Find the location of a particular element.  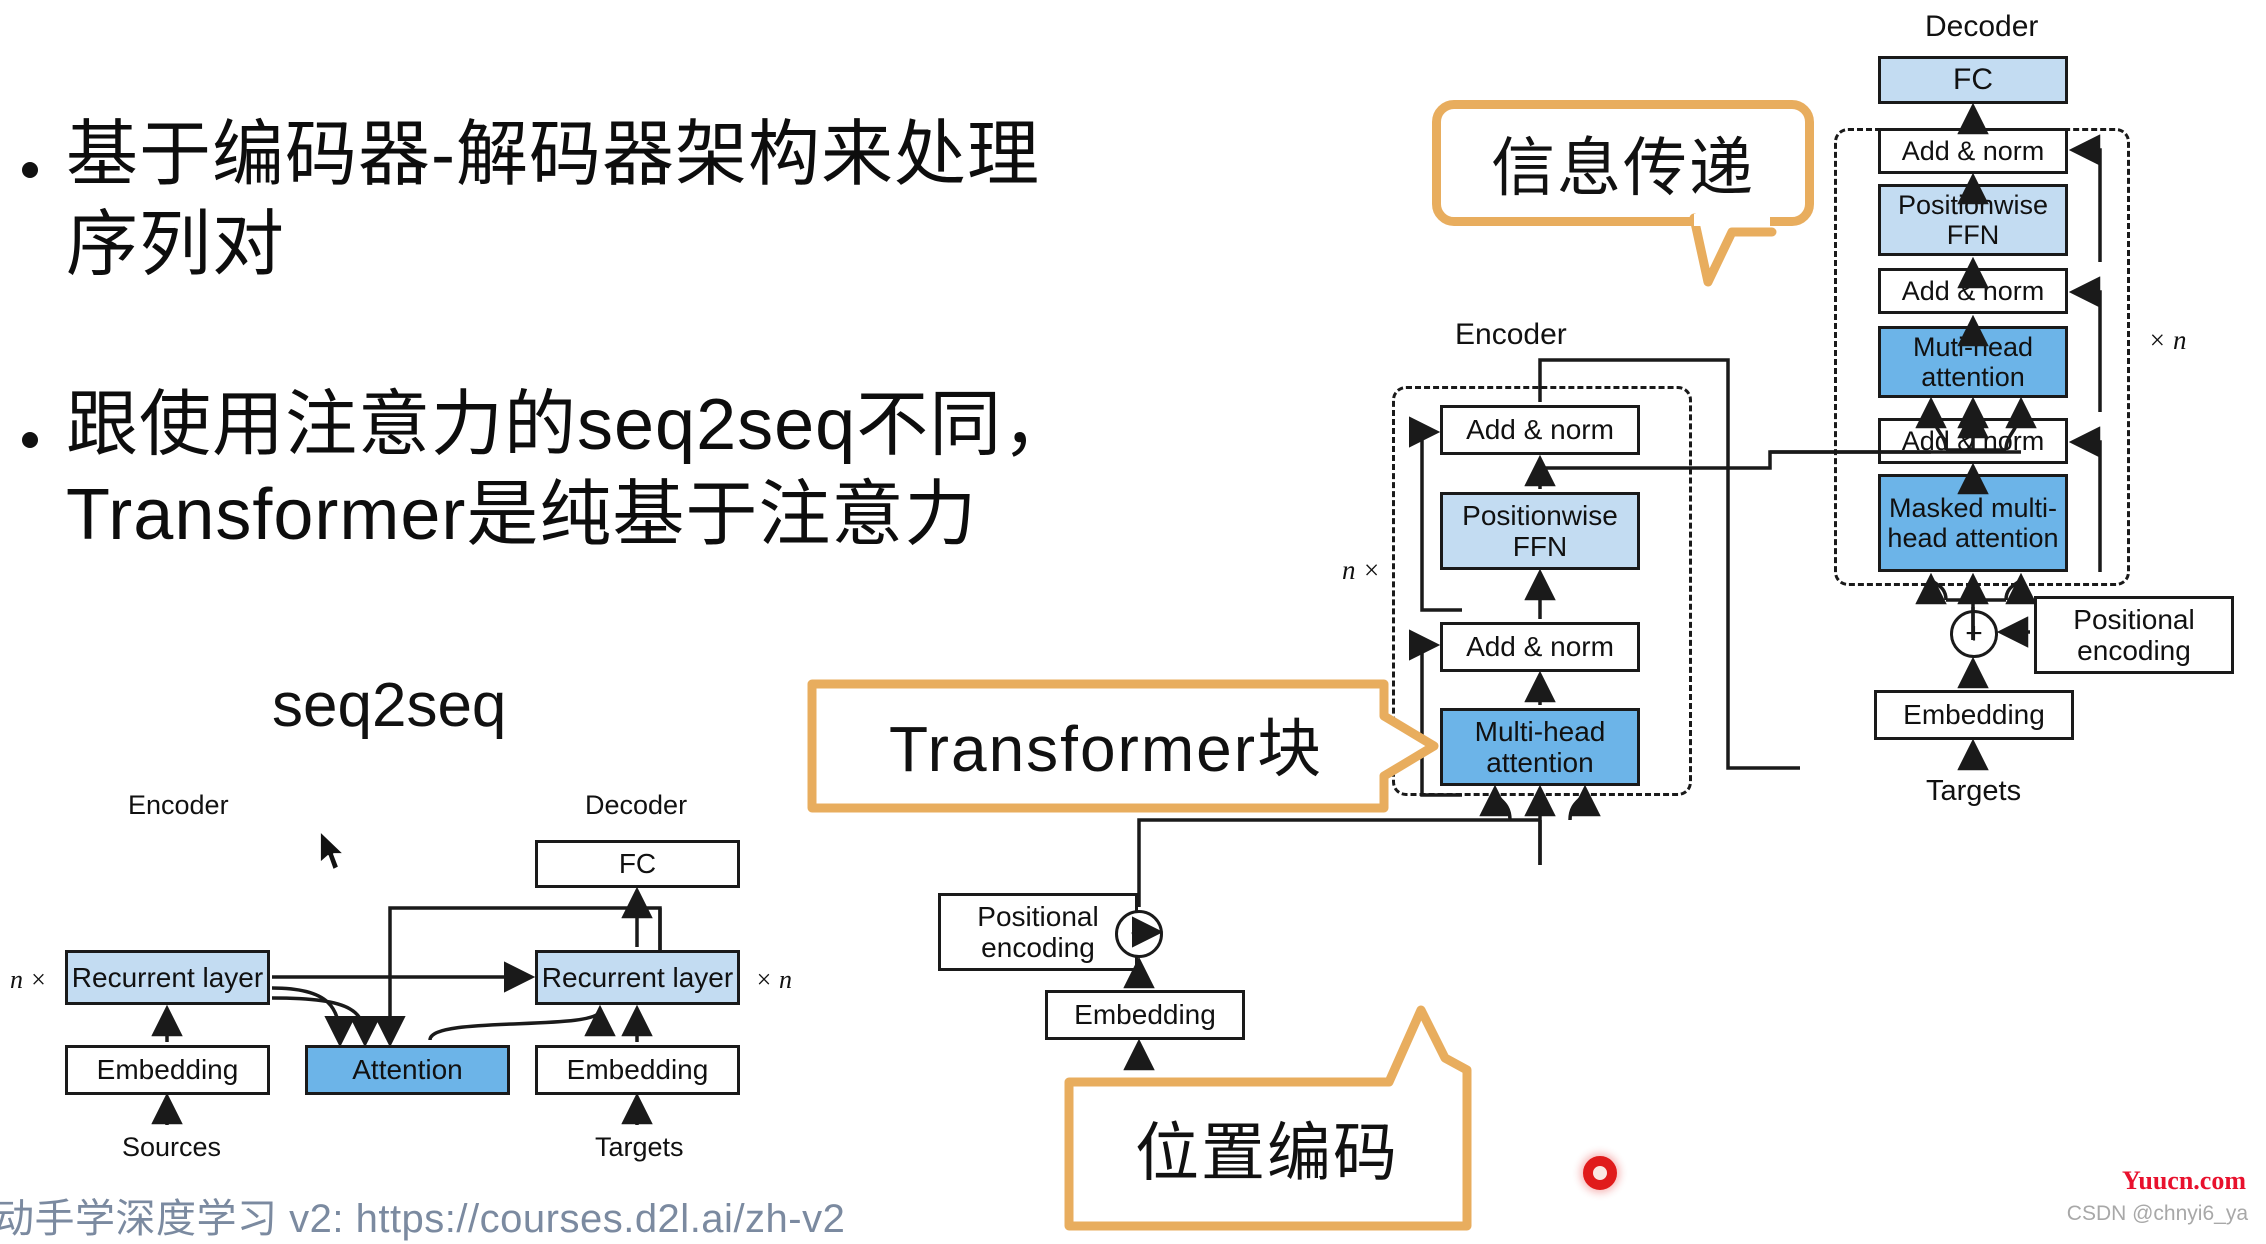

callout-positional-encoding: 位置编码 is located at coordinates (1263, 1118).